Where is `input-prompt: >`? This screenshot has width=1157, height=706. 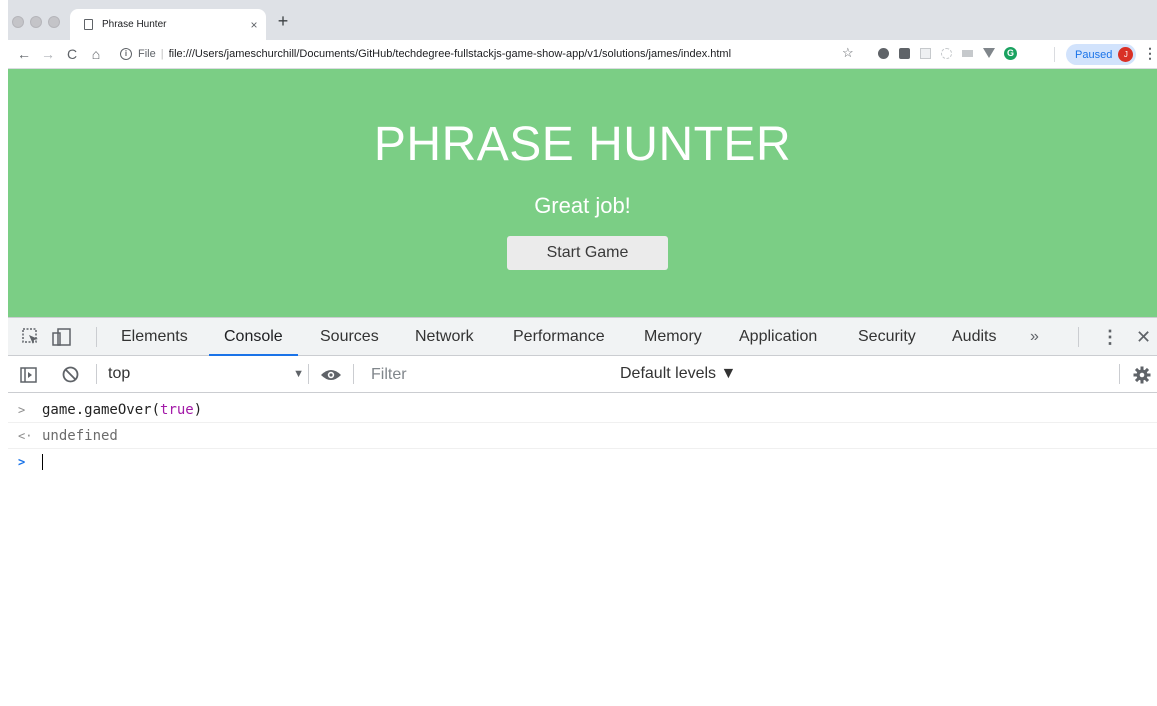 input-prompt: > is located at coordinates (22, 410).